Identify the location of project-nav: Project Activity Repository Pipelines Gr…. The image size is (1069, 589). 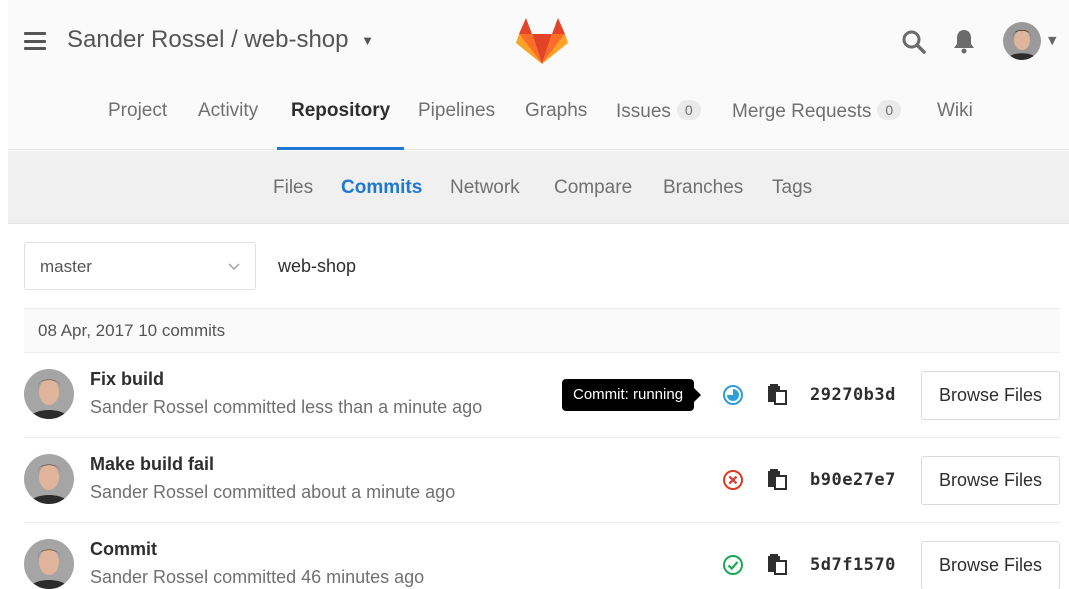
(538, 119).